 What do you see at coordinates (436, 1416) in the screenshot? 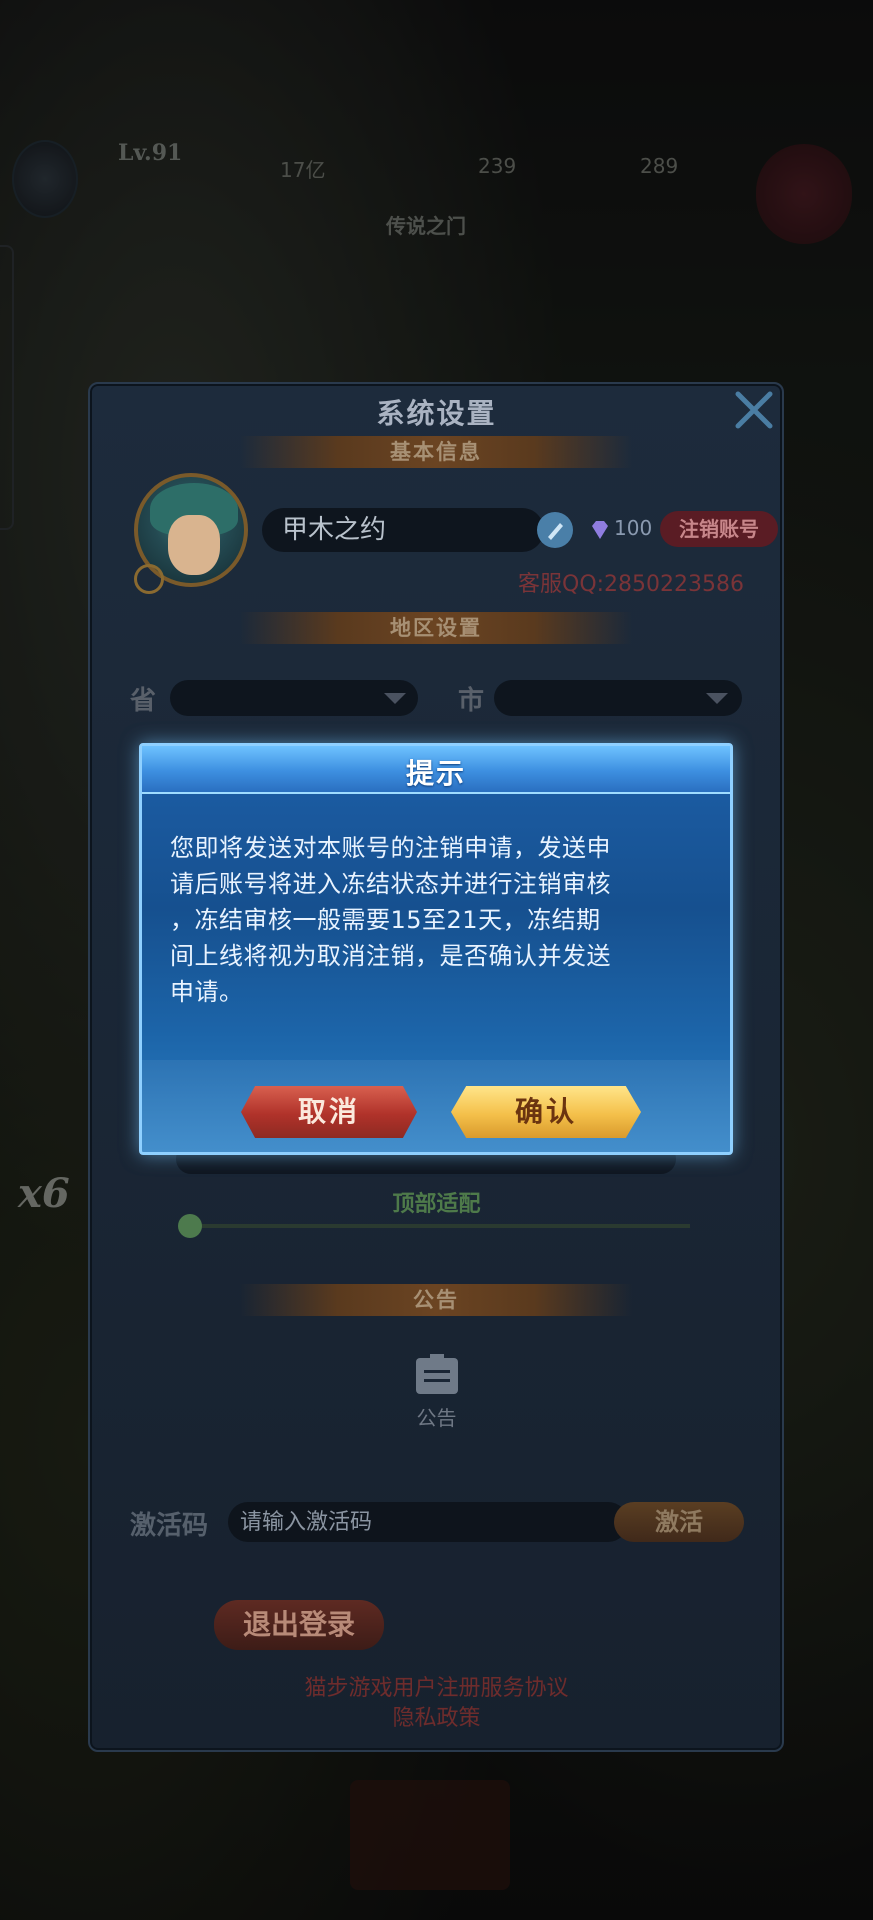
I see `notice-label: 公告` at bounding box center [436, 1416].